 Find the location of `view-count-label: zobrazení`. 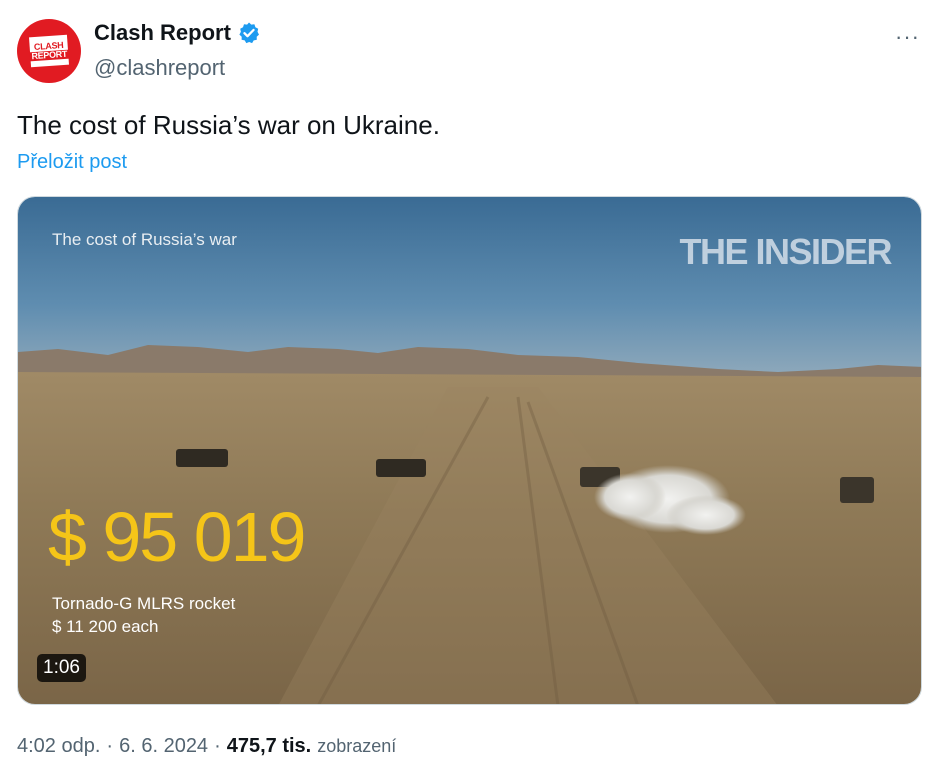

view-count-label: zobrazení is located at coordinates (357, 746).